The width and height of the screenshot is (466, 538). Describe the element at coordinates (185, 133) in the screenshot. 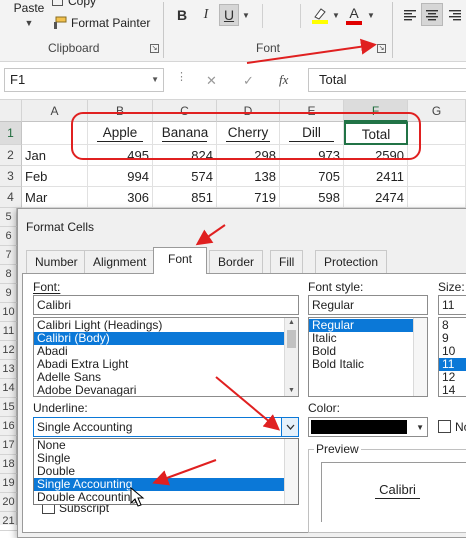

I see `cell-c1: Banana` at that location.